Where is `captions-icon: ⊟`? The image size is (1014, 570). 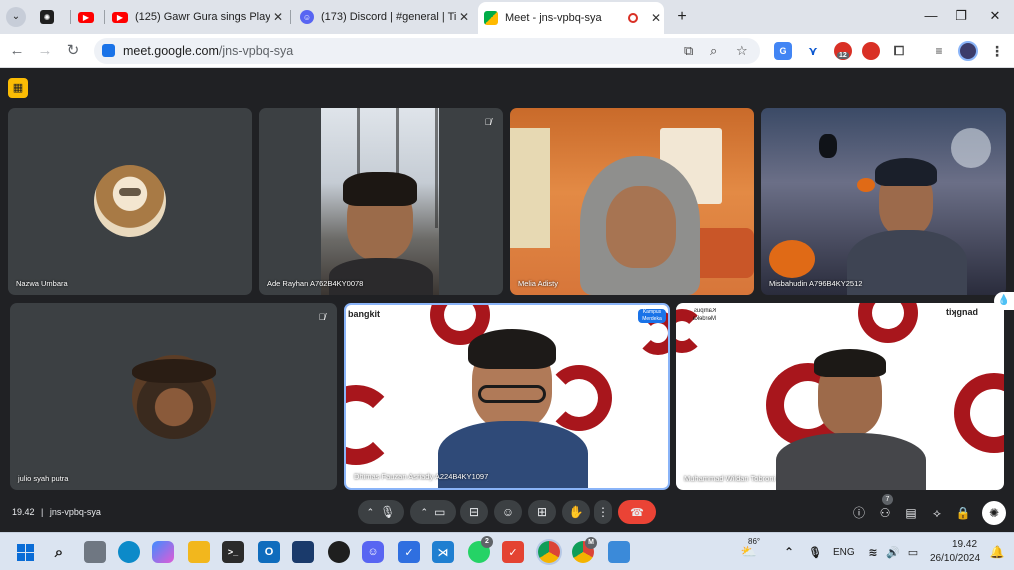 captions-icon: ⊟ is located at coordinates (474, 512).